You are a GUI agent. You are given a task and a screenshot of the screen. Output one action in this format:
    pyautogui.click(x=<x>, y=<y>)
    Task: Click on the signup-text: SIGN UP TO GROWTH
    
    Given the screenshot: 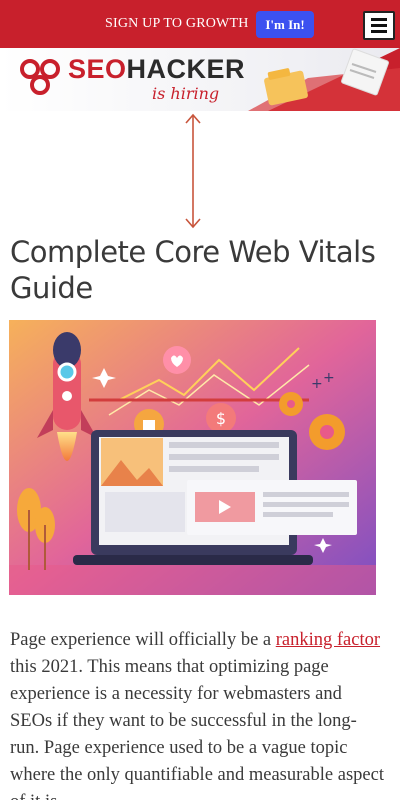 What is the action you would take?
    pyautogui.click(x=177, y=23)
    